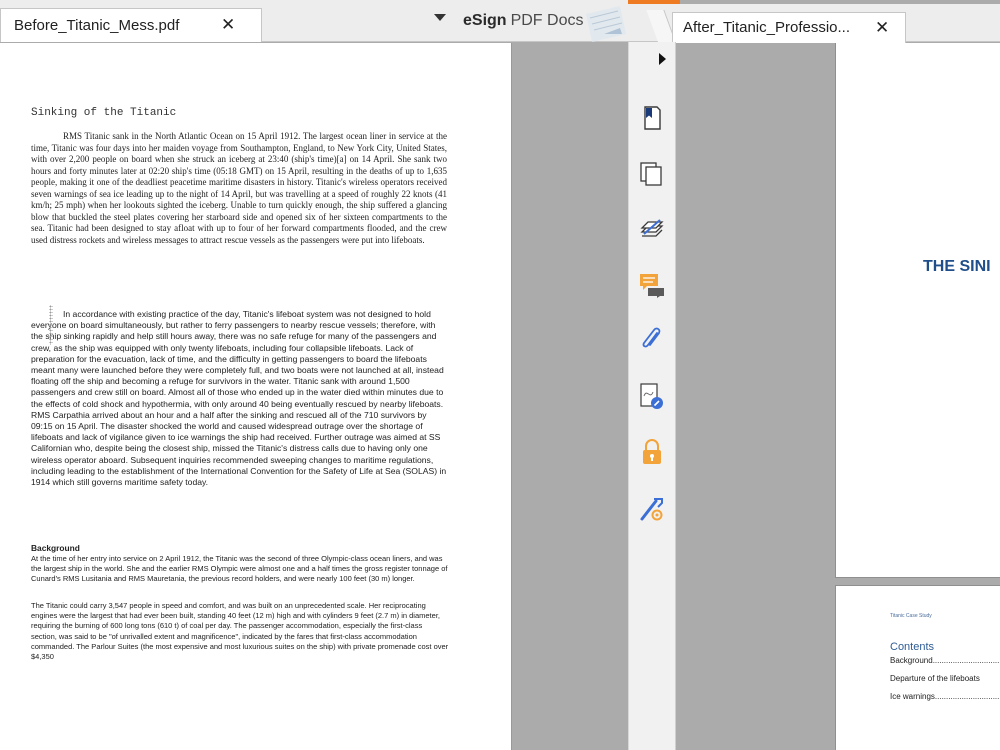 The width and height of the screenshot is (1000, 750). Describe the element at coordinates (440, 17) in the screenshot. I see `chevron-down-icon` at that location.